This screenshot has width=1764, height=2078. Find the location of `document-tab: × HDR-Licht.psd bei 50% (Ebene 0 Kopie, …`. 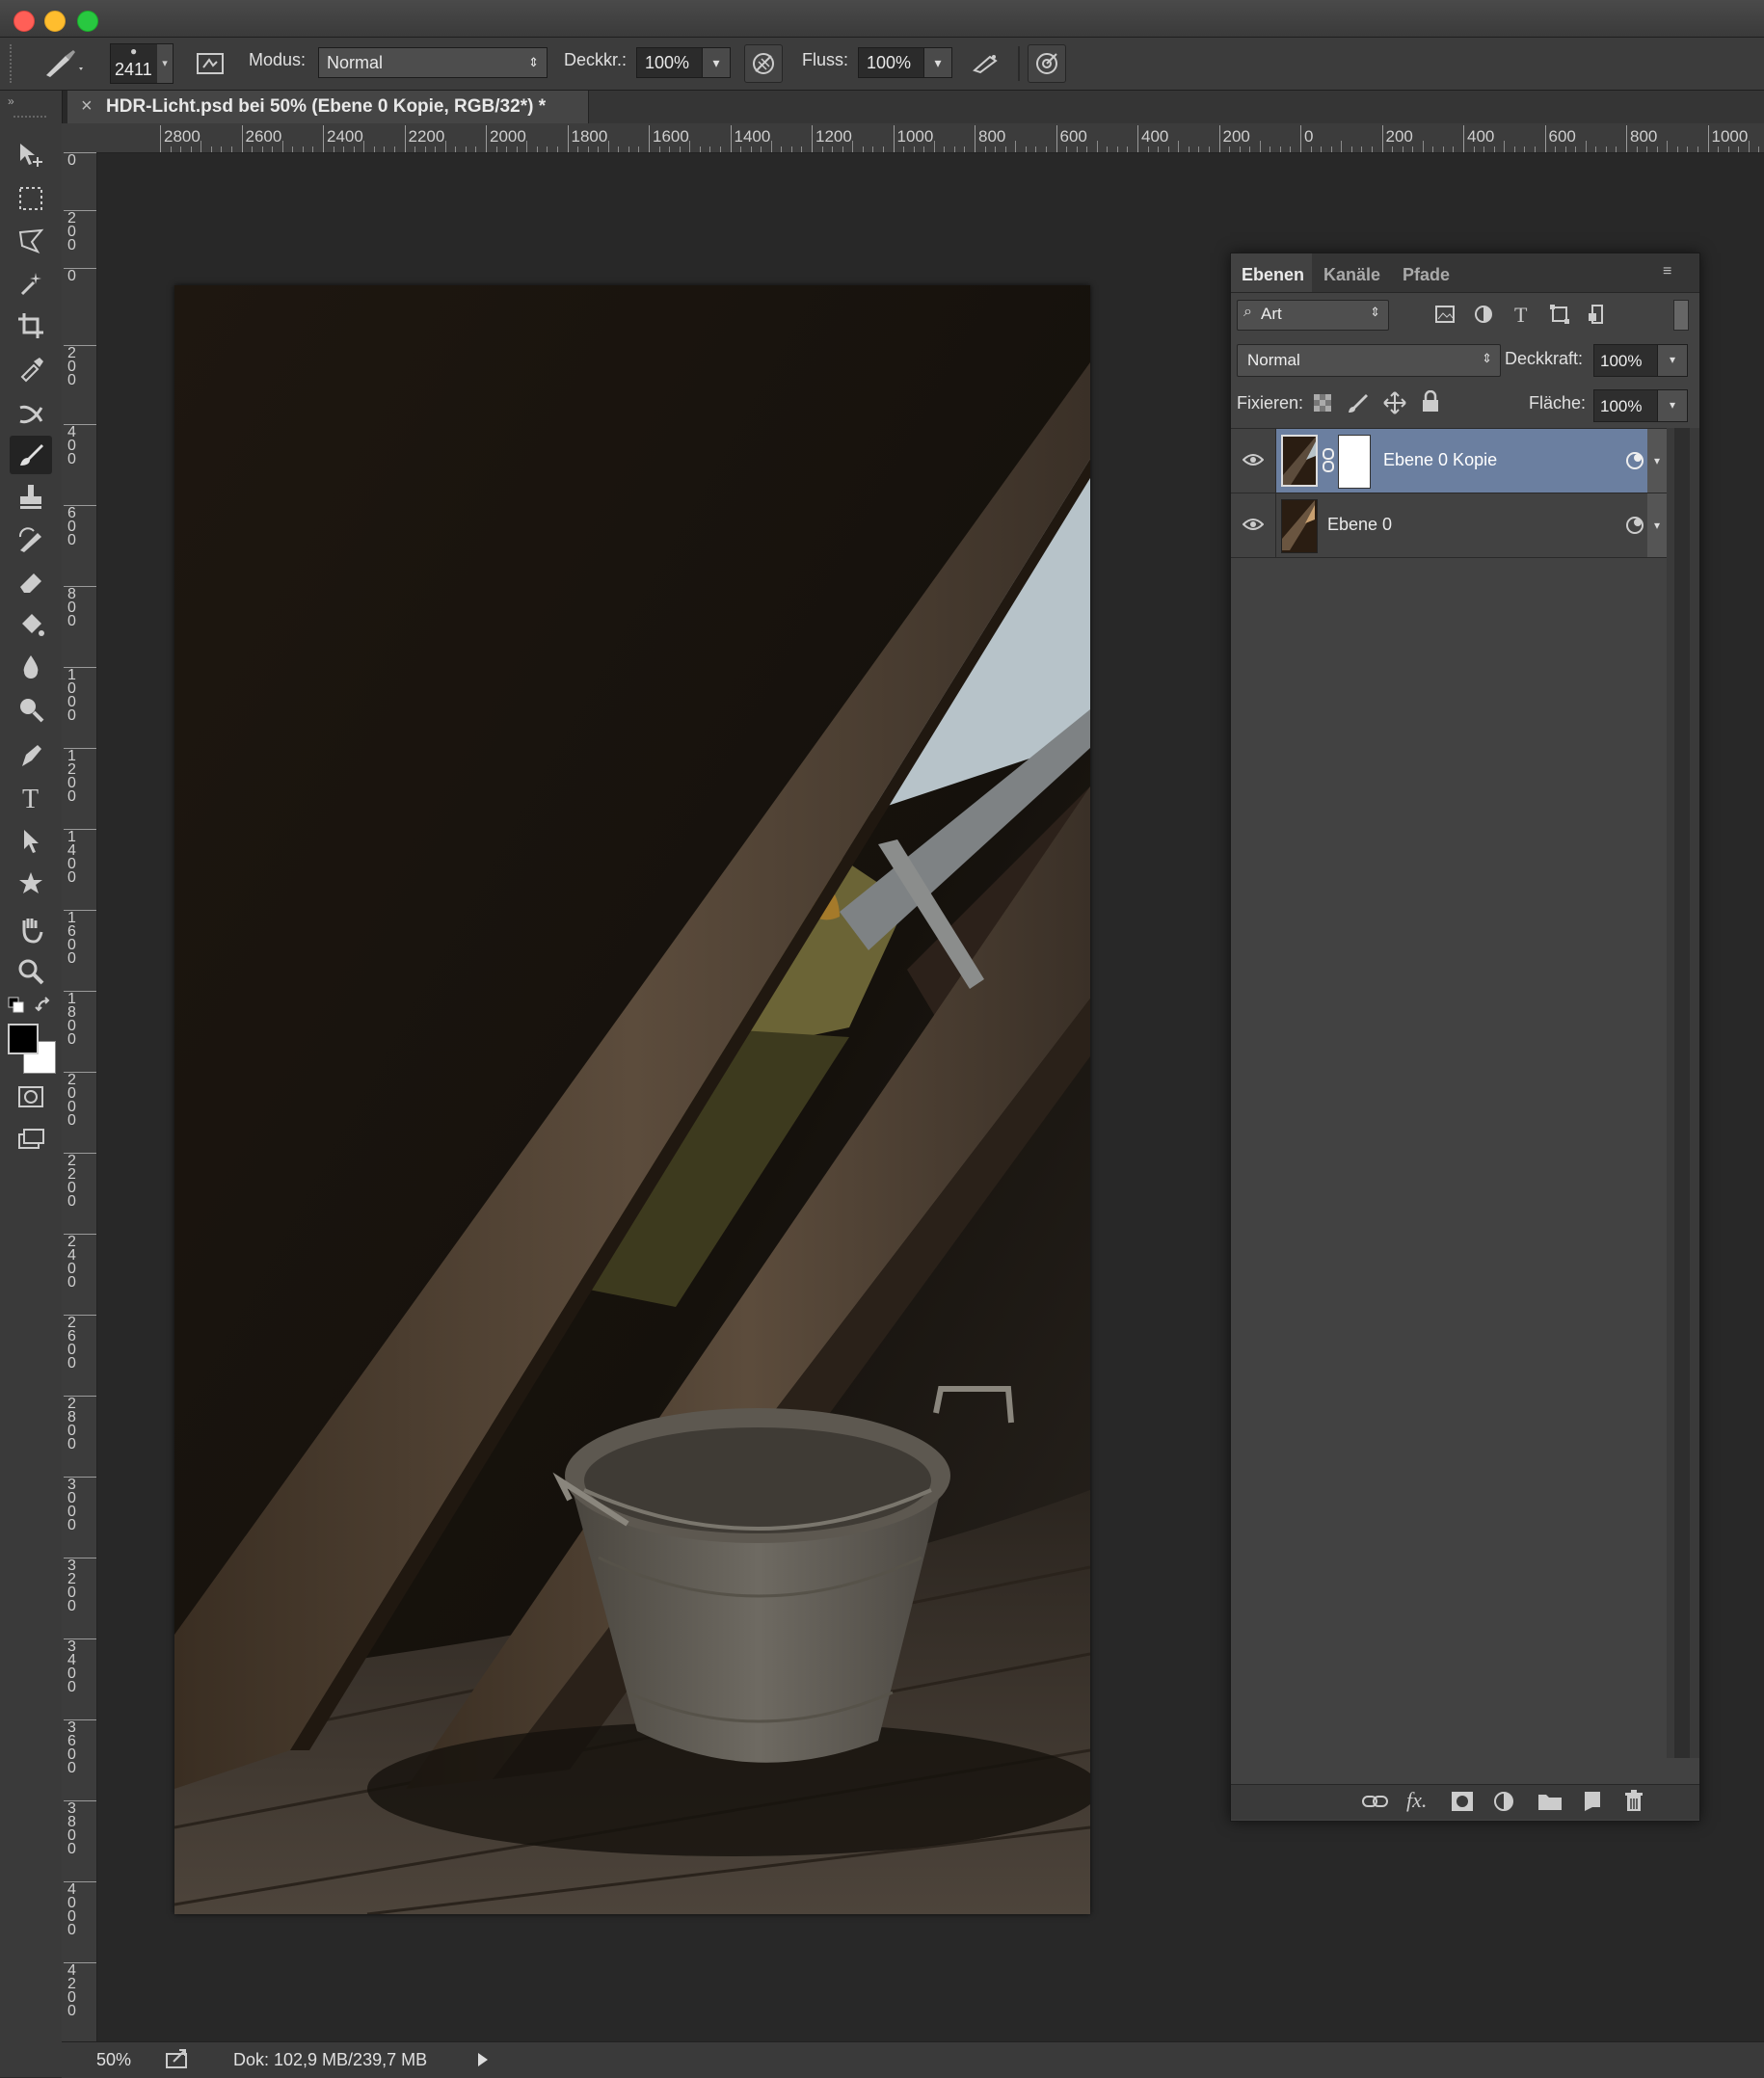

document-tab: × HDR-Licht.psd bei 50% (Ebene 0 Kopie, … is located at coordinates (328, 107).